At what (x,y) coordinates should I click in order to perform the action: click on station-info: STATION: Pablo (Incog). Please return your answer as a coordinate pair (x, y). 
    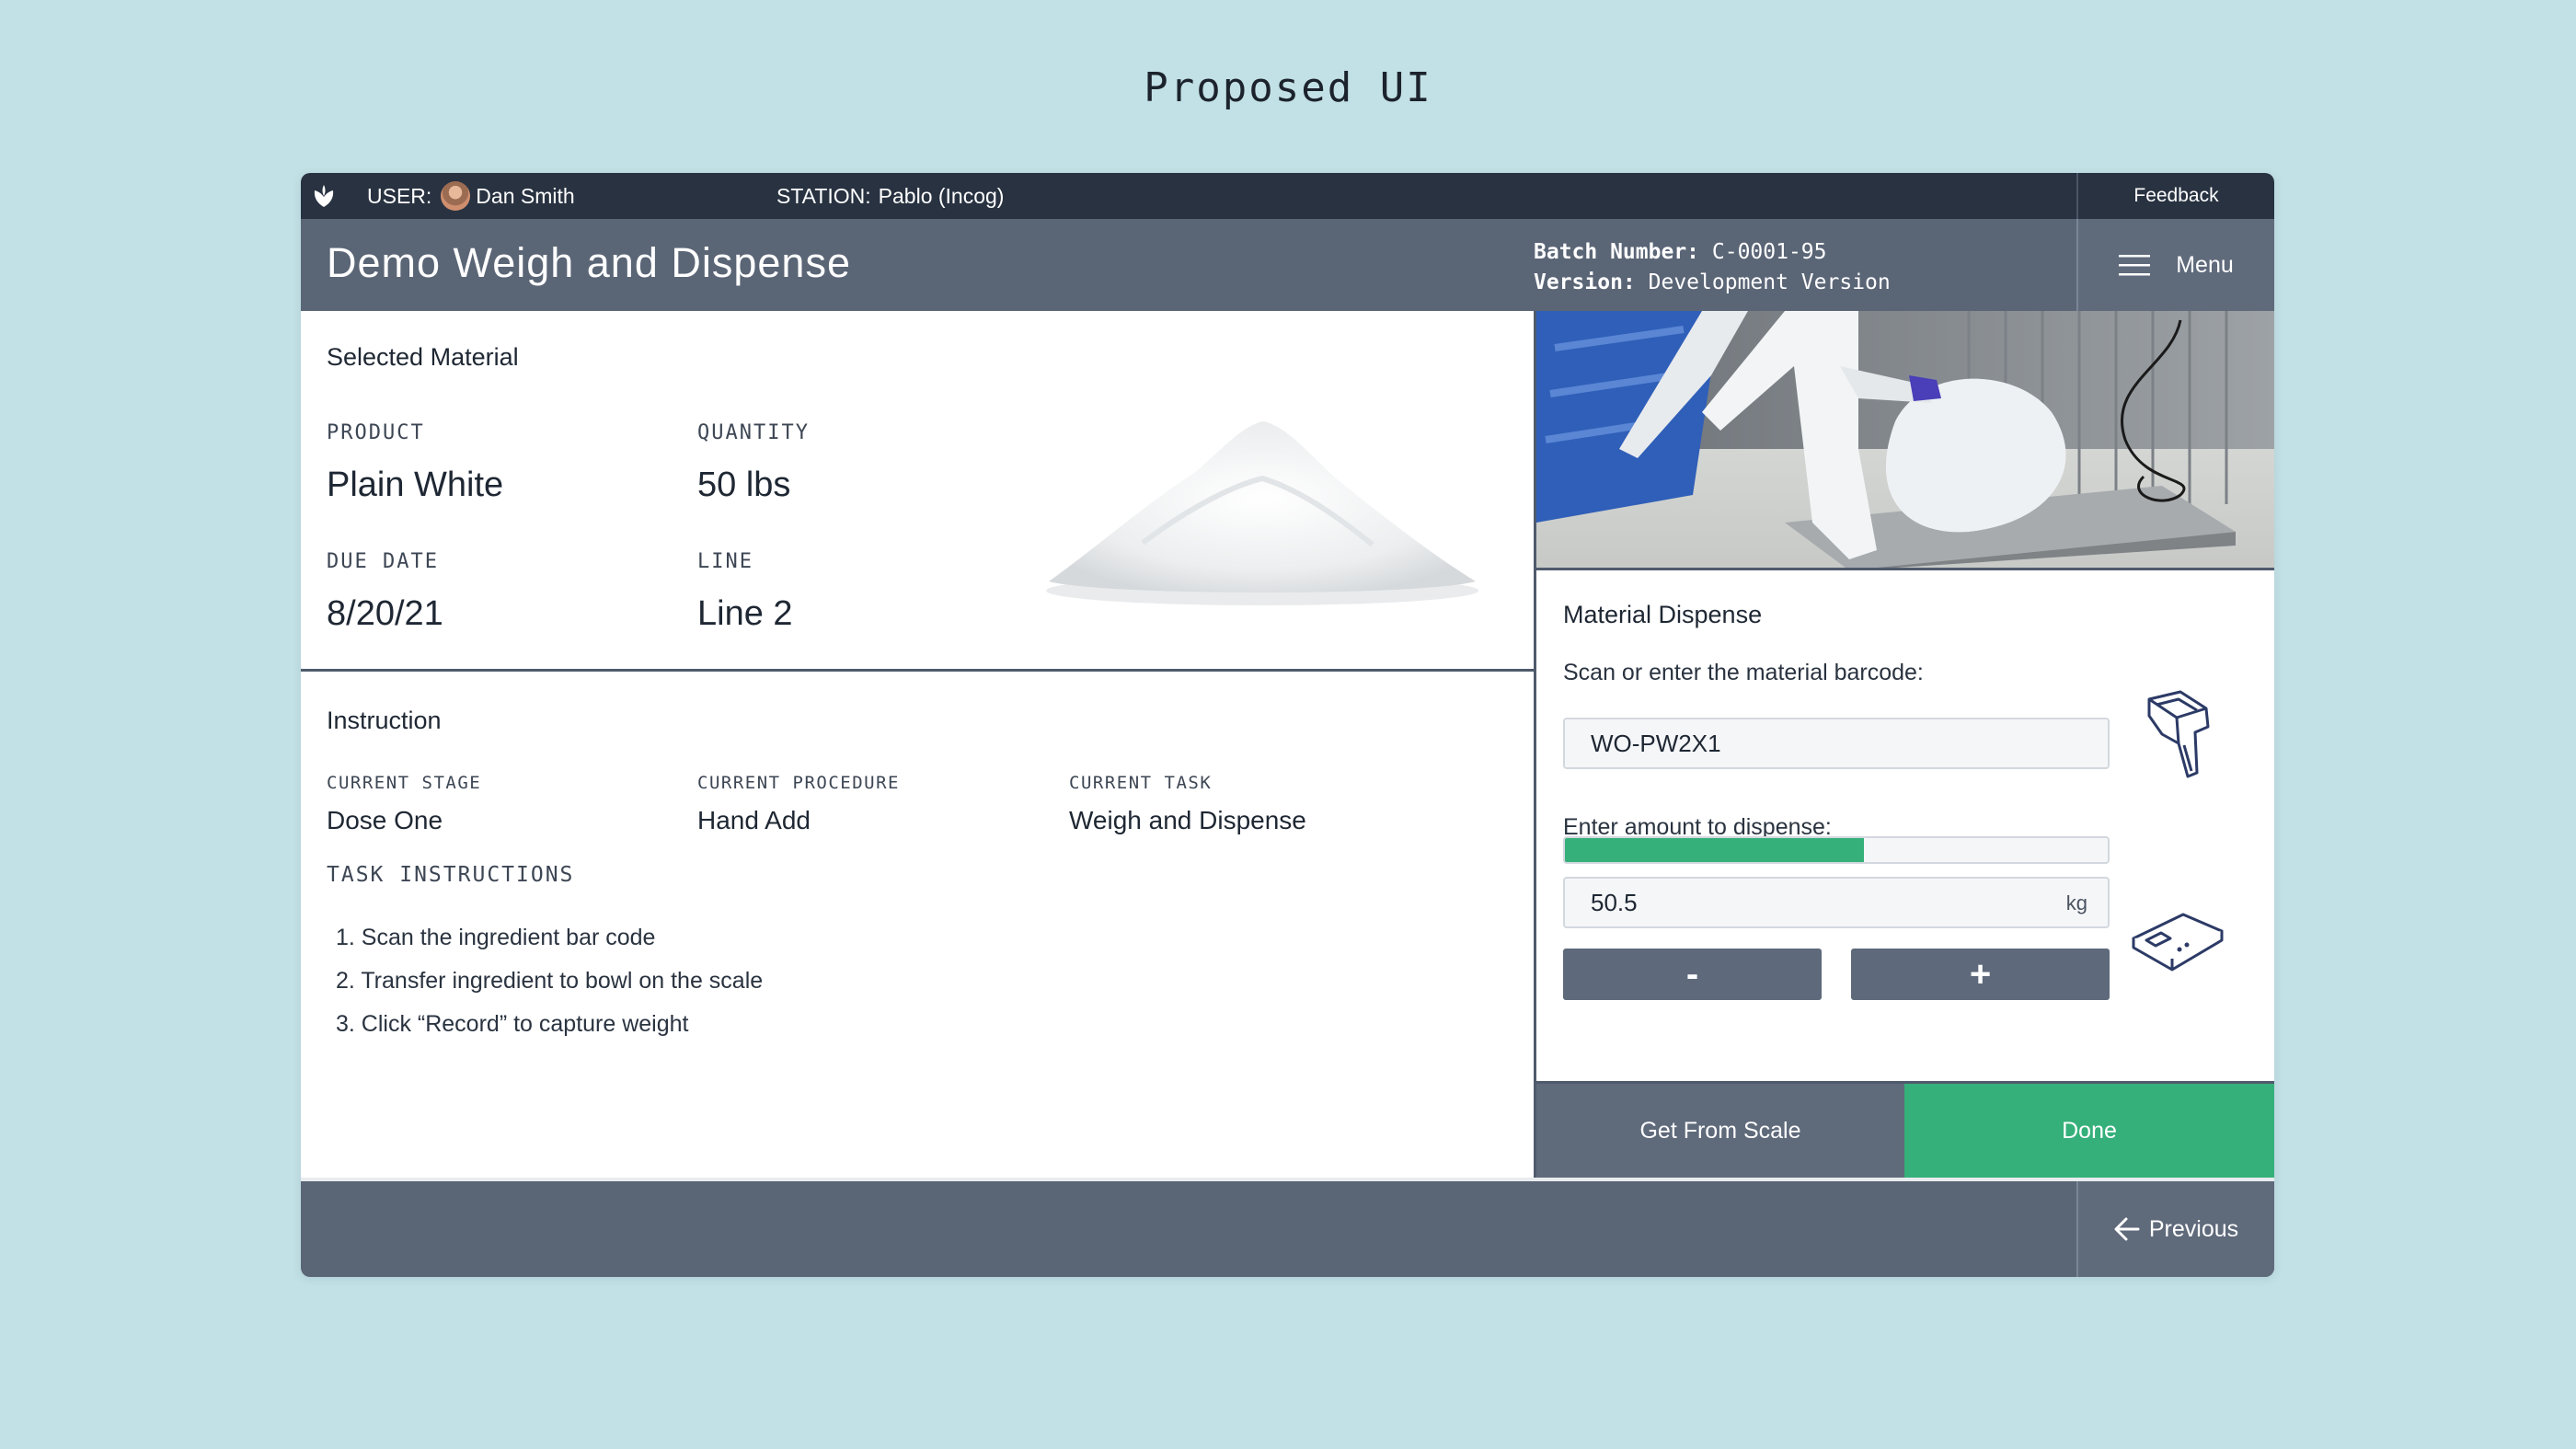
    Looking at the image, I should click on (890, 196).